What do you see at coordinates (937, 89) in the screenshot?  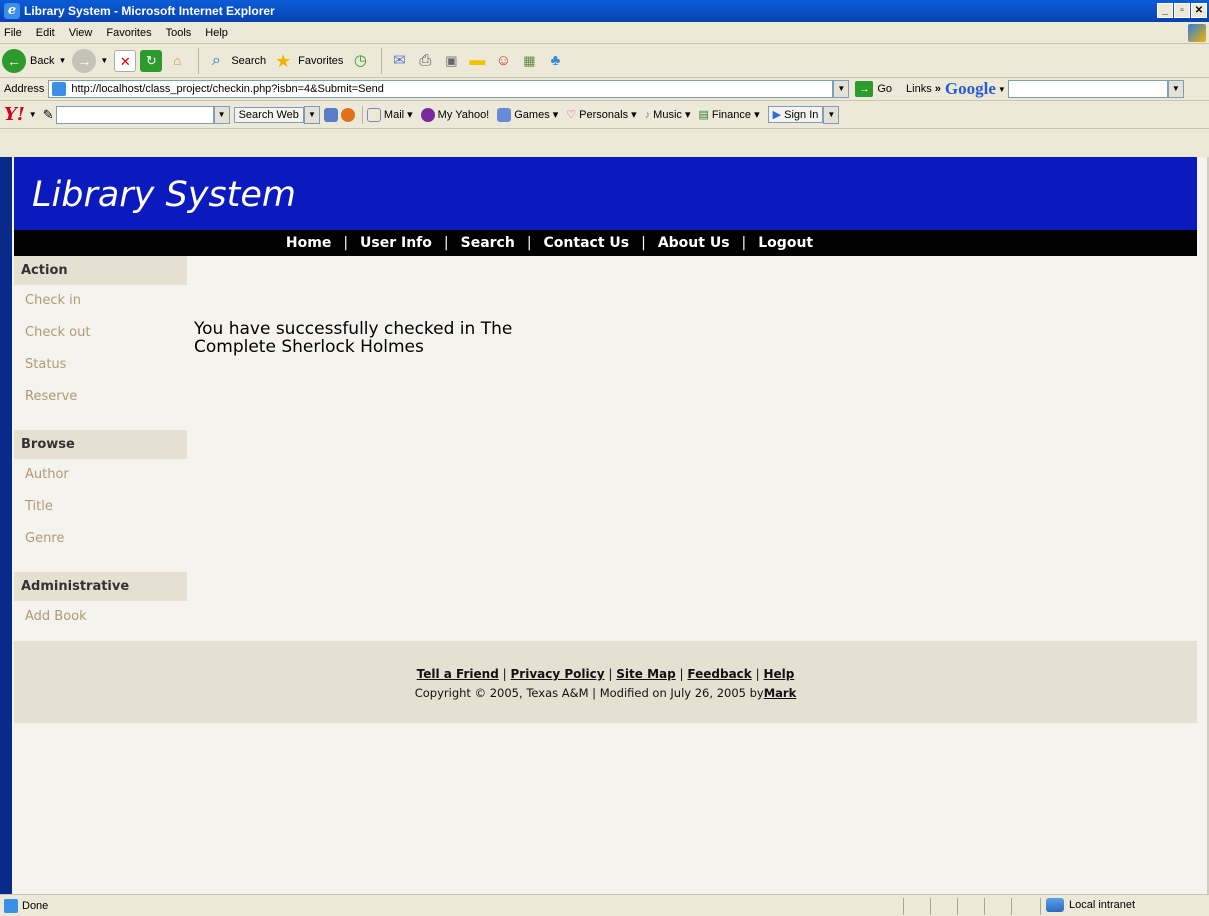 I see `links-more-icon: »` at bounding box center [937, 89].